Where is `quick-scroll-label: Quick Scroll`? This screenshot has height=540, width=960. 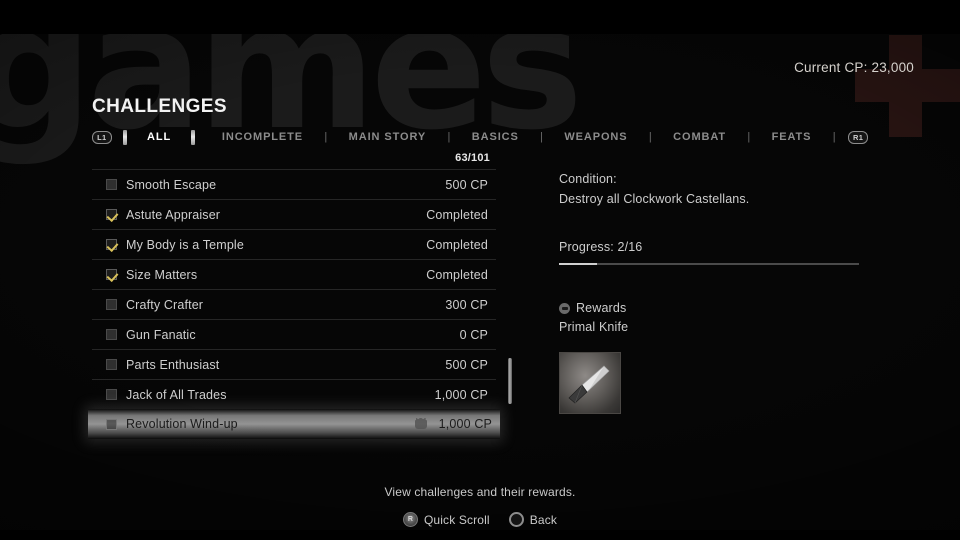
quick-scroll-label: Quick Scroll is located at coordinates (456, 519).